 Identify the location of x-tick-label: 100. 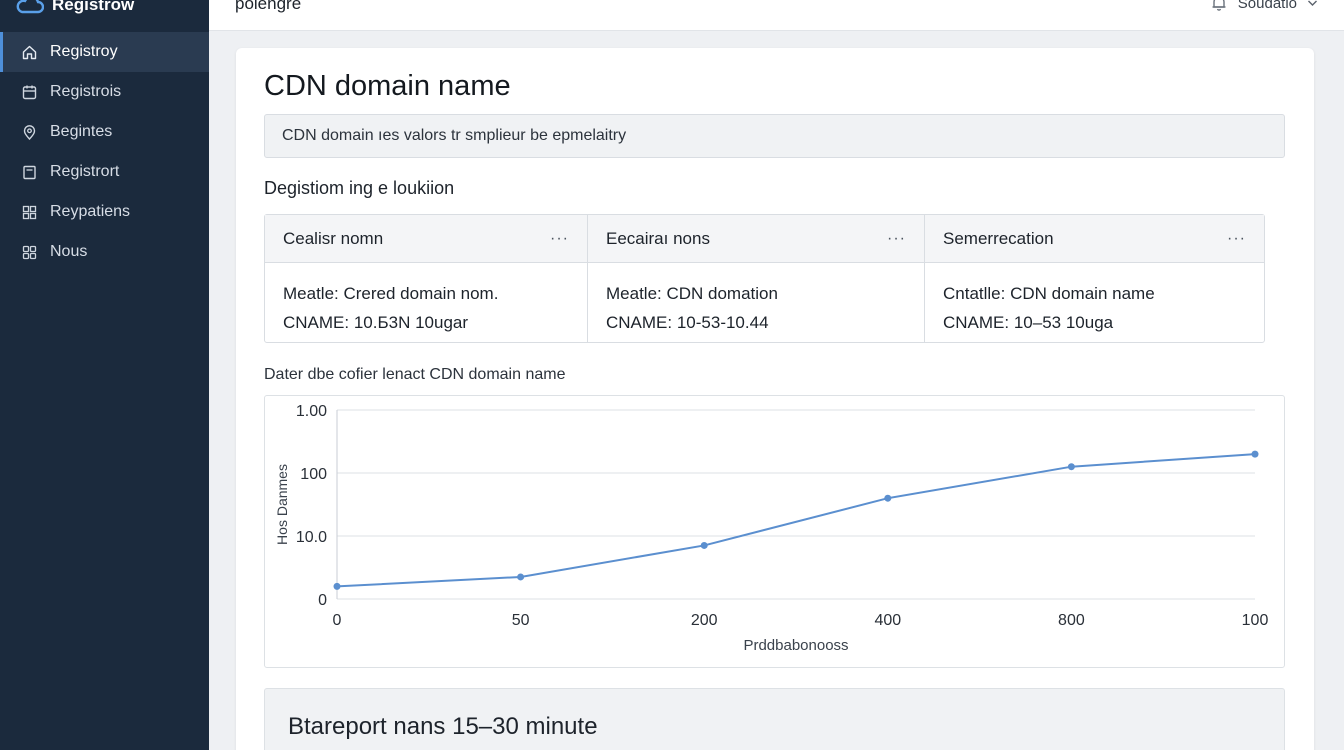
(1255, 620).